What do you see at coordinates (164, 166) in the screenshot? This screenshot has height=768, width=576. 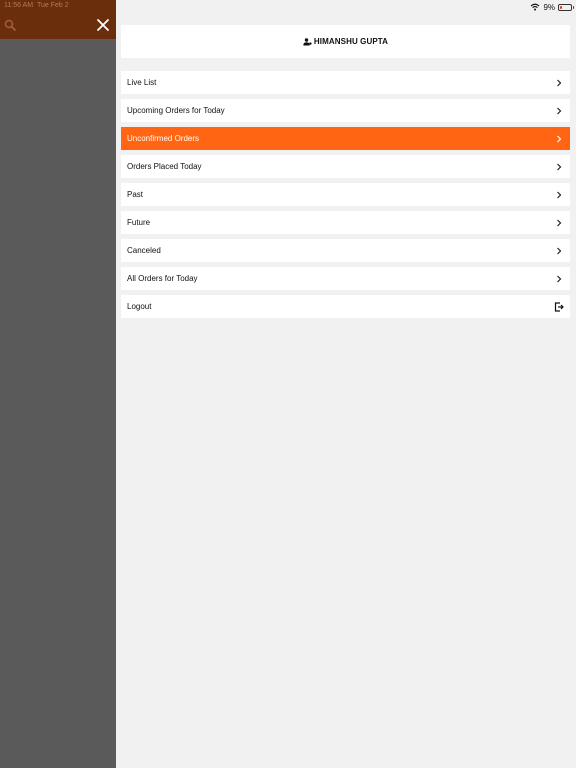 I see `menu-item-label: Orders Placed Today` at bounding box center [164, 166].